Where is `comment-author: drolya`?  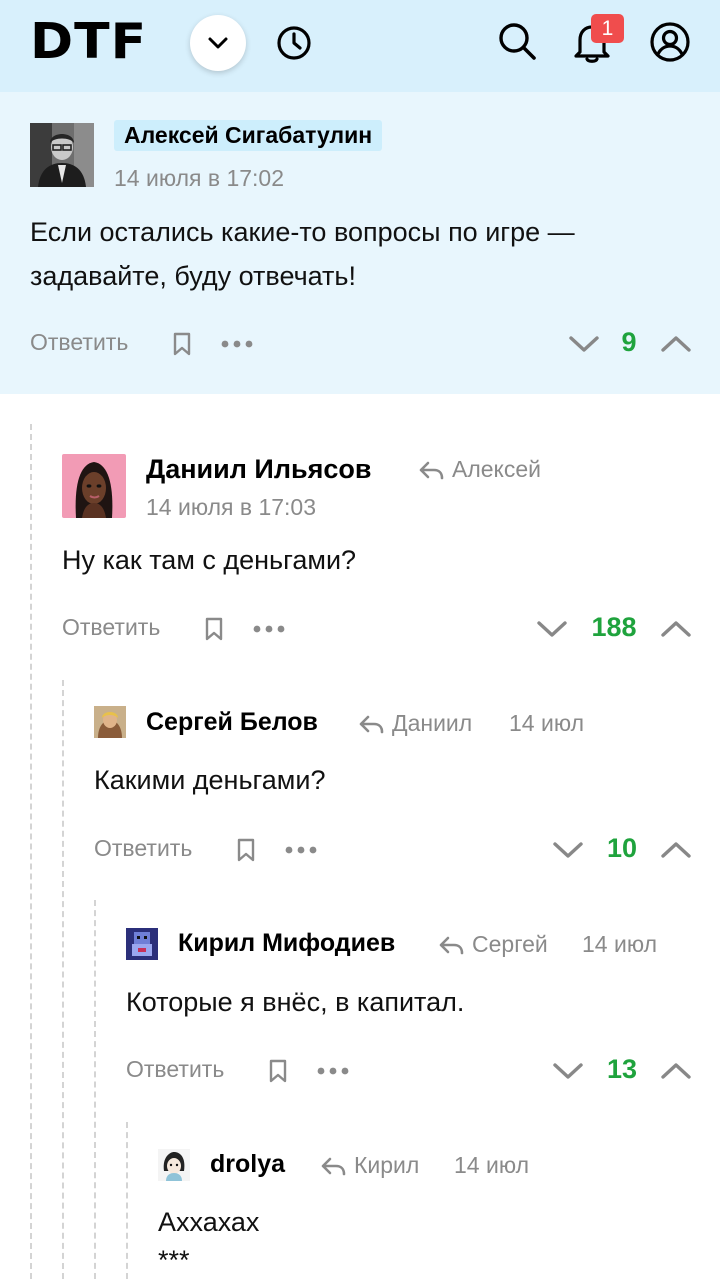
comment-author: drolya is located at coordinates (247, 1164).